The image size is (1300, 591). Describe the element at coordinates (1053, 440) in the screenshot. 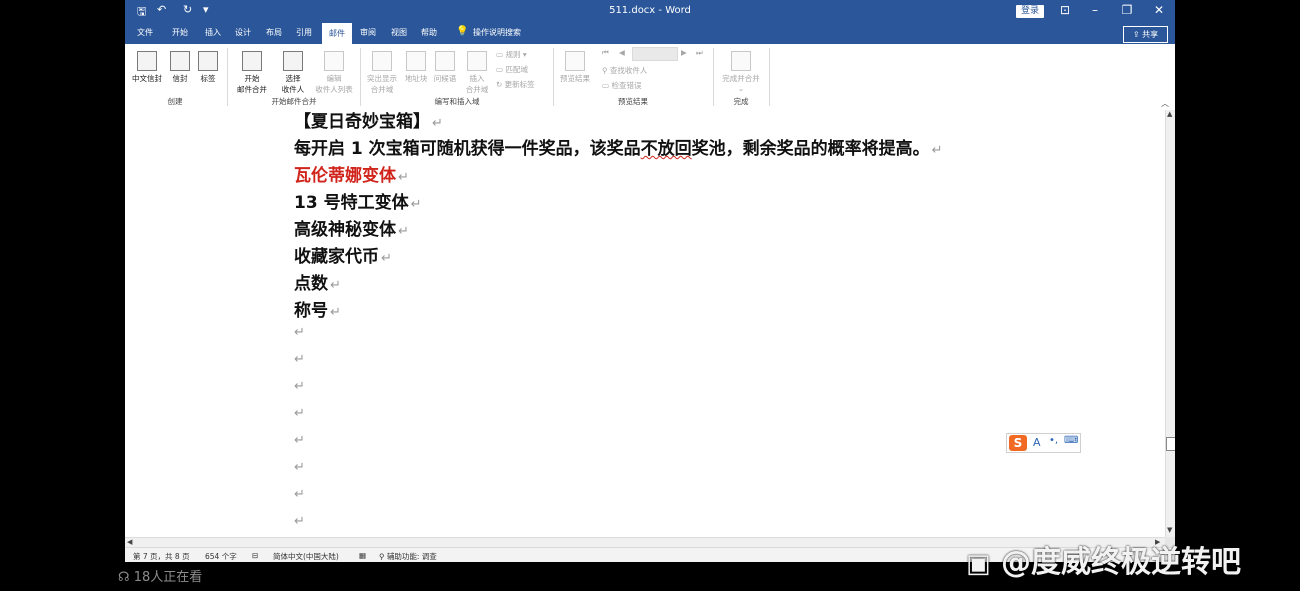

I see `punctuation-icon: •,` at that location.